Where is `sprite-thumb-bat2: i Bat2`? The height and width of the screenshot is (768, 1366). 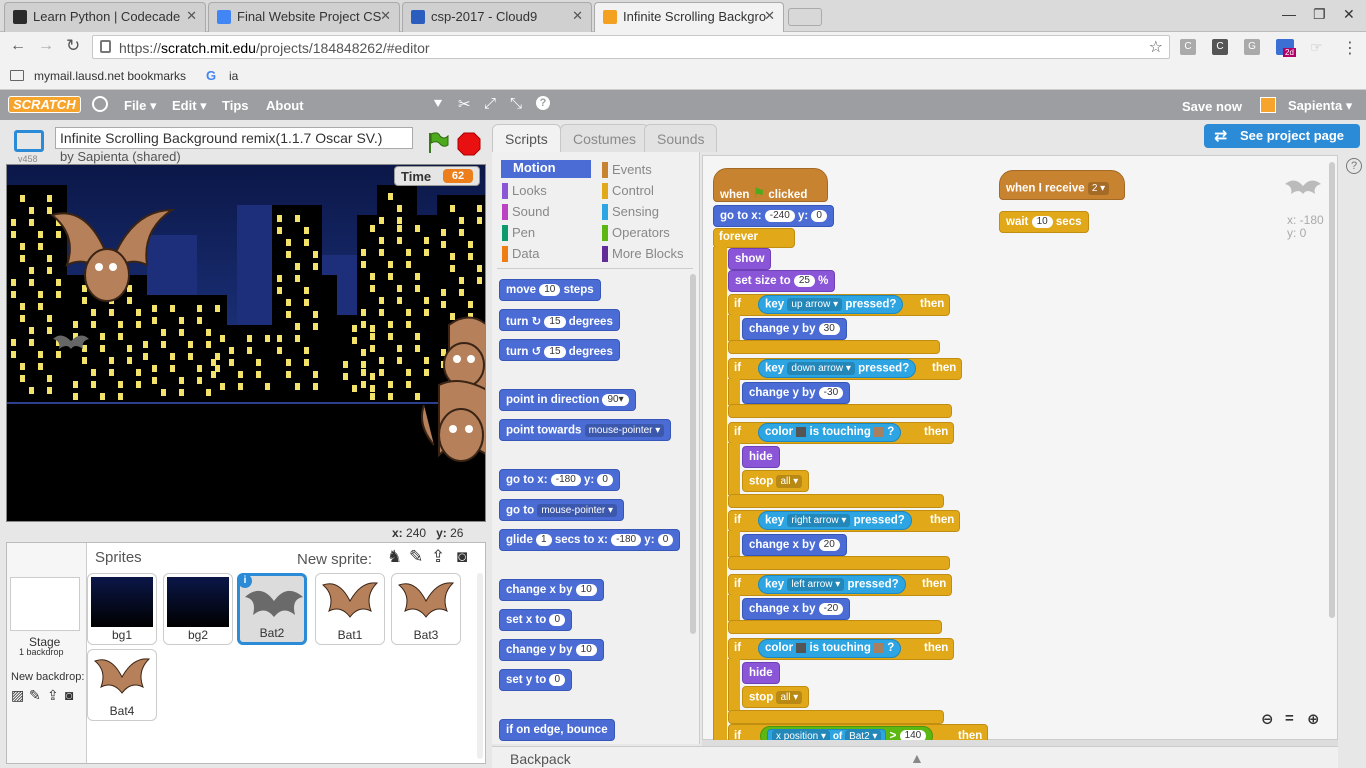 sprite-thumb-bat2: i Bat2 is located at coordinates (272, 609).